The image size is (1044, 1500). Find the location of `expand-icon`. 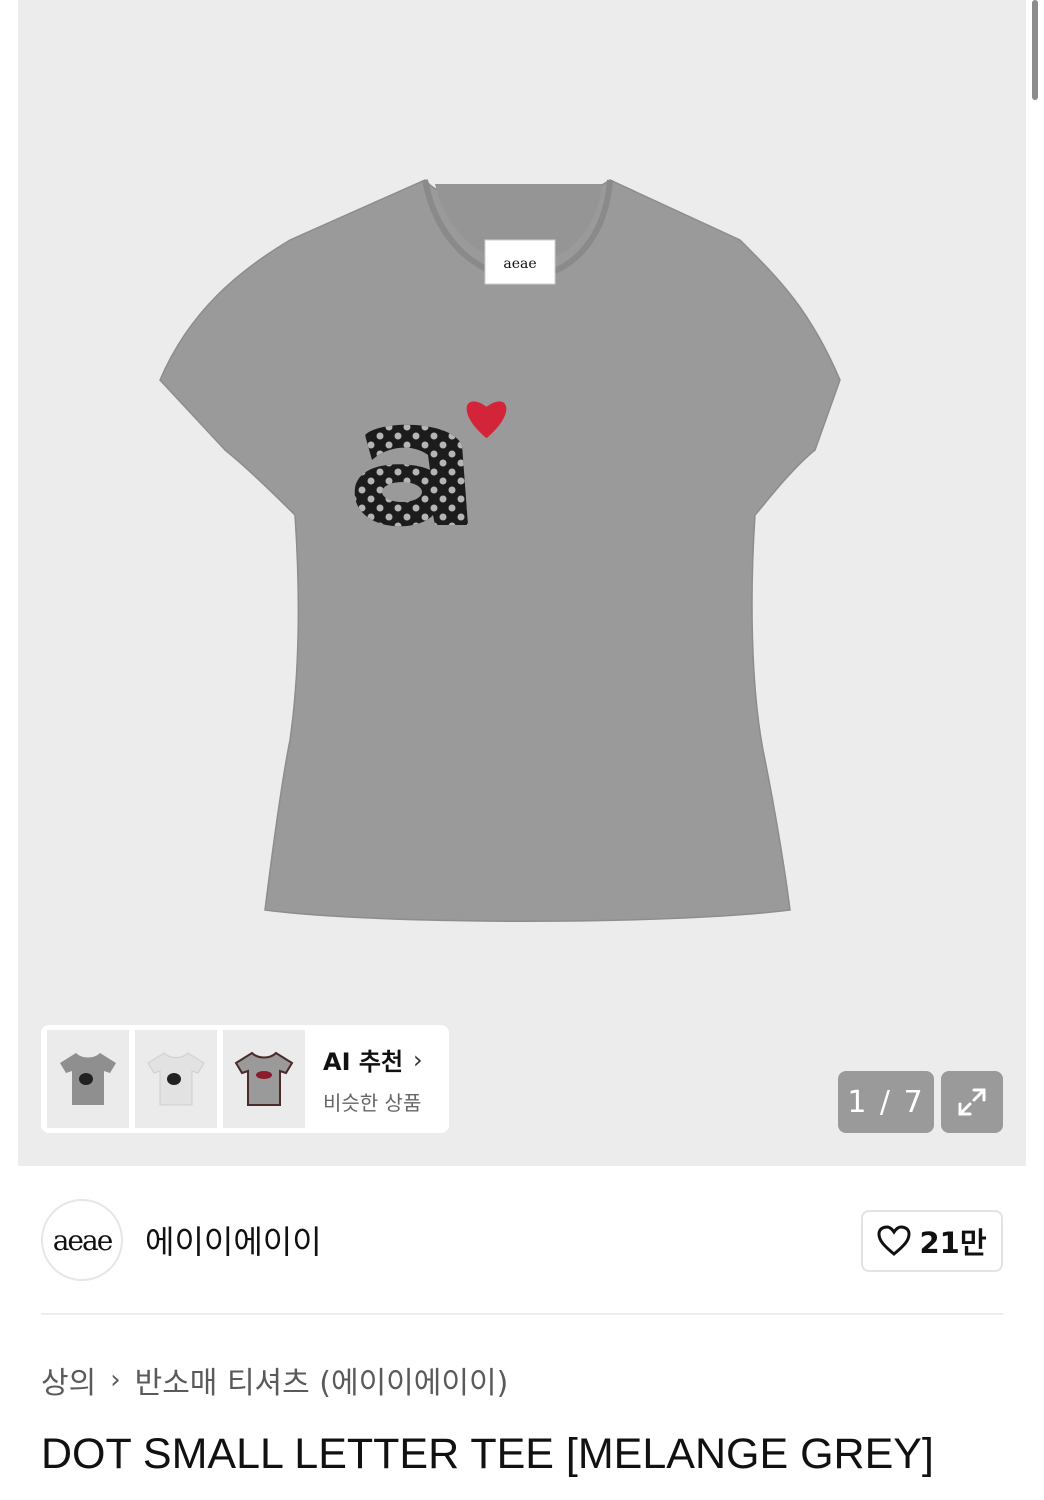

expand-icon is located at coordinates (972, 1102).